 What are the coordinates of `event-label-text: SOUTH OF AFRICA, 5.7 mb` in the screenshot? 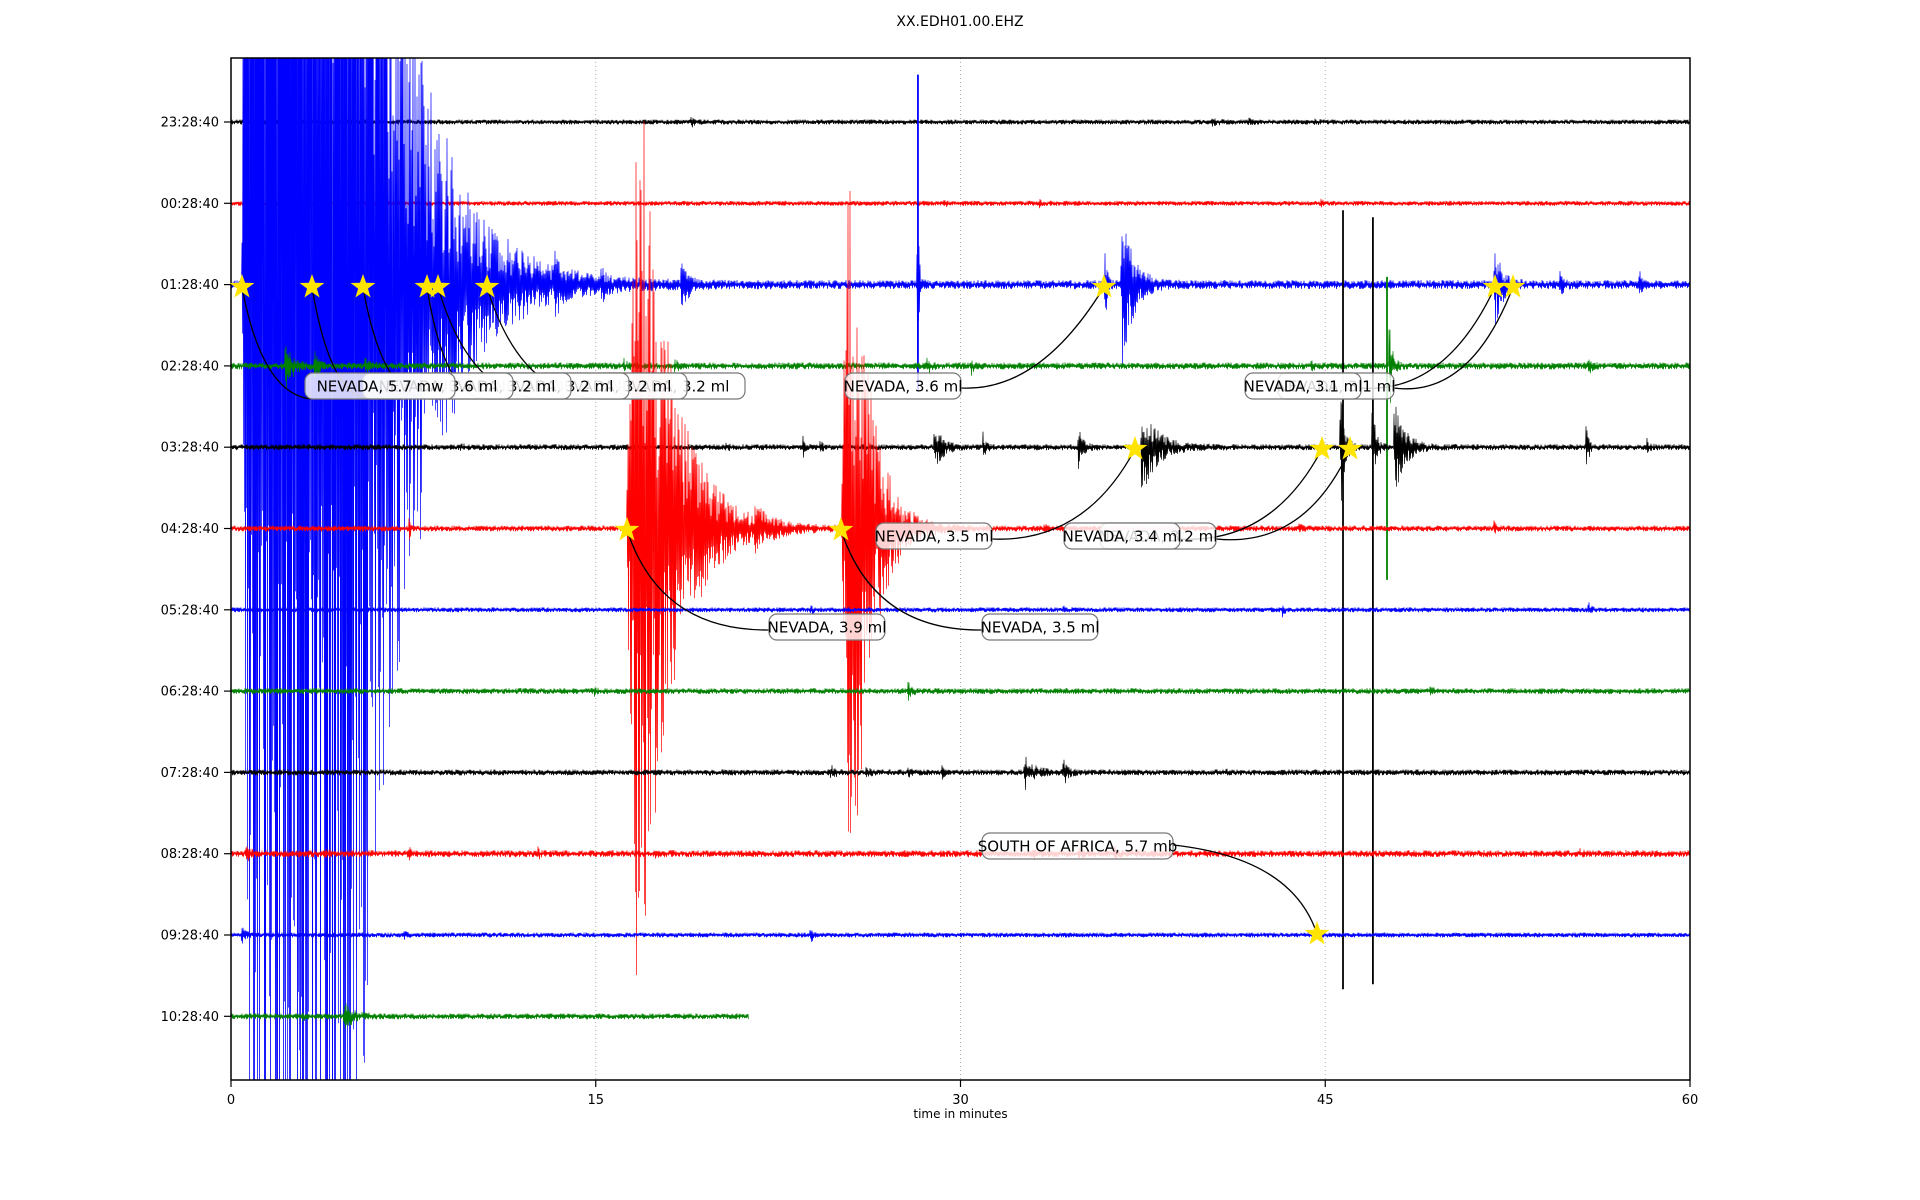 It's located at (1077, 847).